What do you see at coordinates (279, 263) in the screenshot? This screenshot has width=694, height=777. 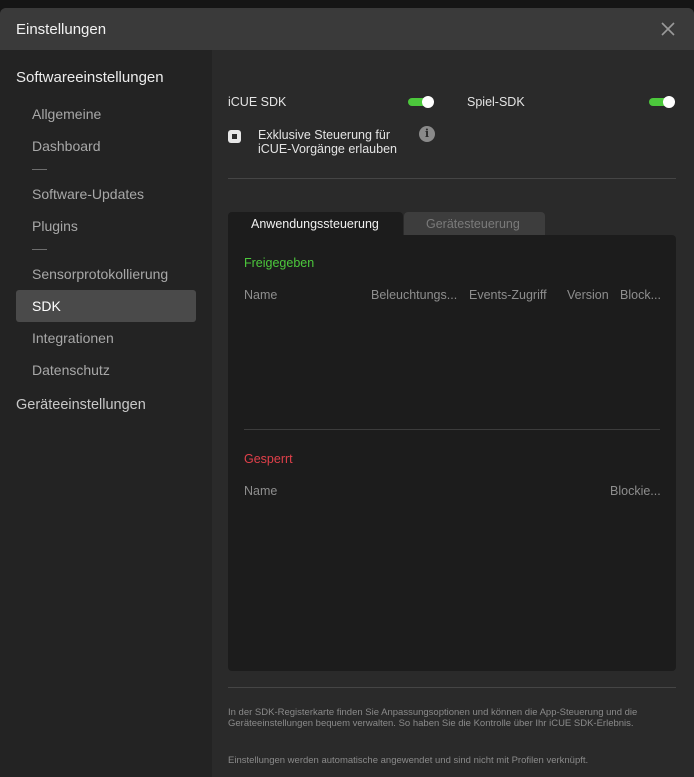 I see `allowed-section-title: Freigegeben` at bounding box center [279, 263].